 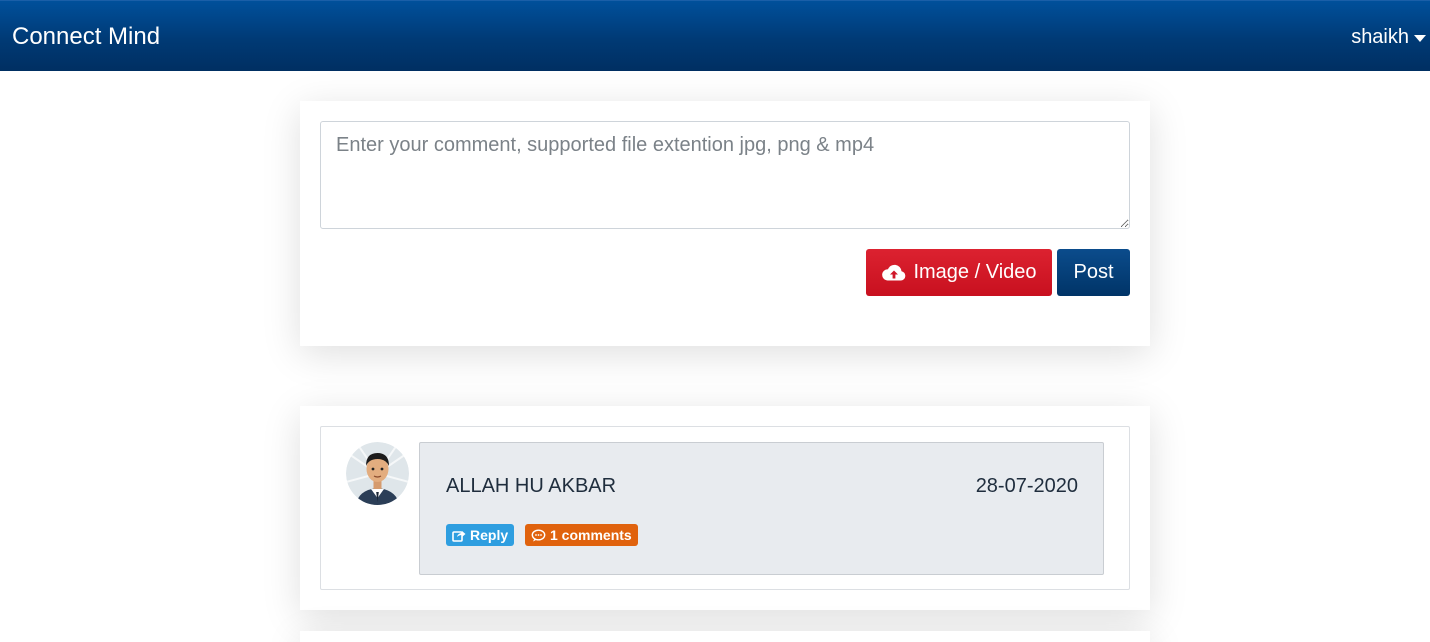 What do you see at coordinates (489, 535) in the screenshot?
I see `reply-label: Reply` at bounding box center [489, 535].